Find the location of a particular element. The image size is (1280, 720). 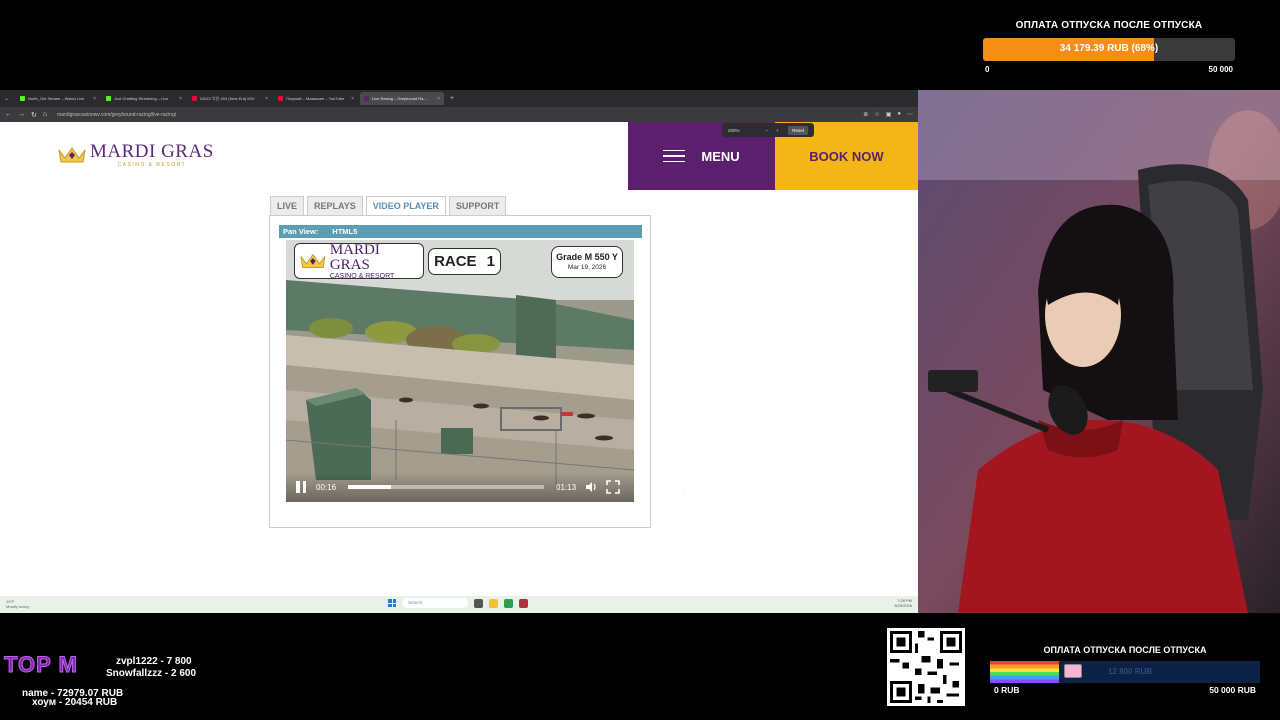

duration: 01:13 is located at coordinates (566, 487).